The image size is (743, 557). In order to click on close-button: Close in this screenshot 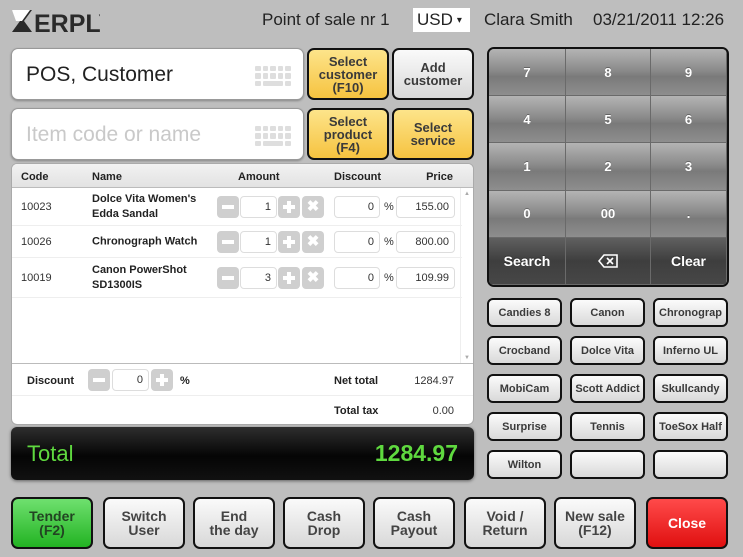, I will do `click(687, 523)`.